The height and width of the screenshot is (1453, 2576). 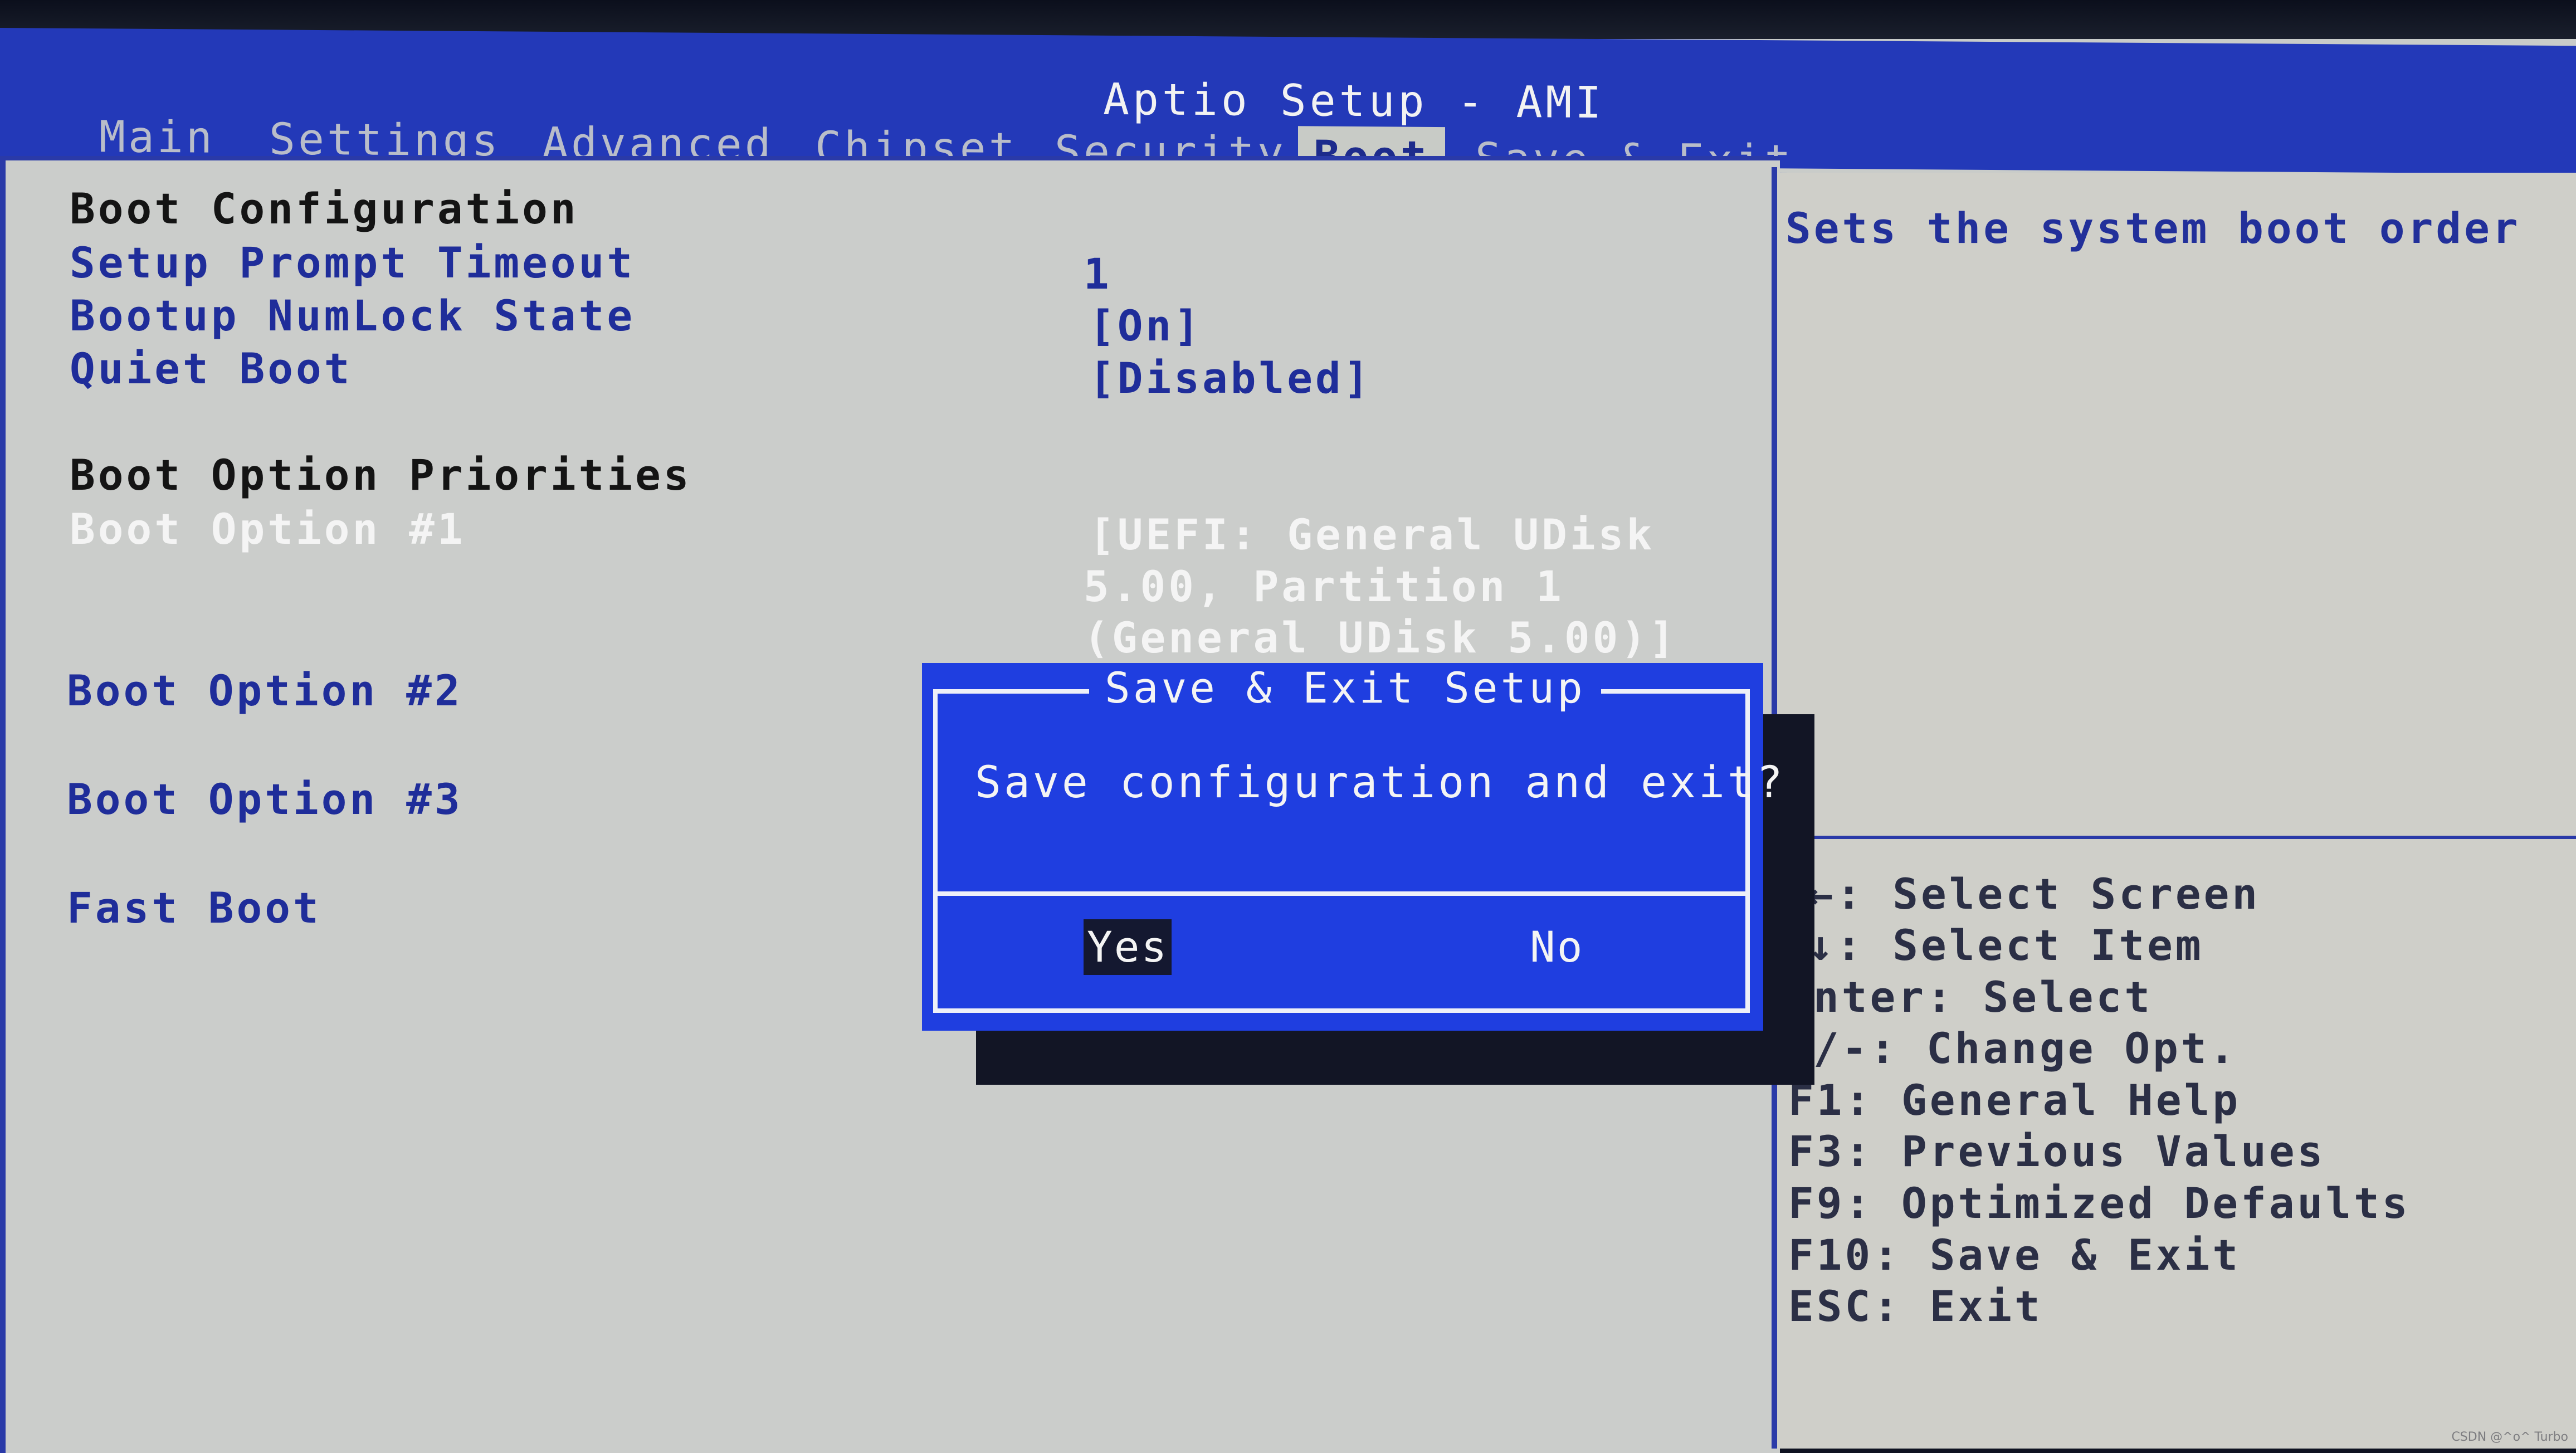 I want to click on key-hint-esc-exit: ESC: Exit, so click(x=1915, y=1306).